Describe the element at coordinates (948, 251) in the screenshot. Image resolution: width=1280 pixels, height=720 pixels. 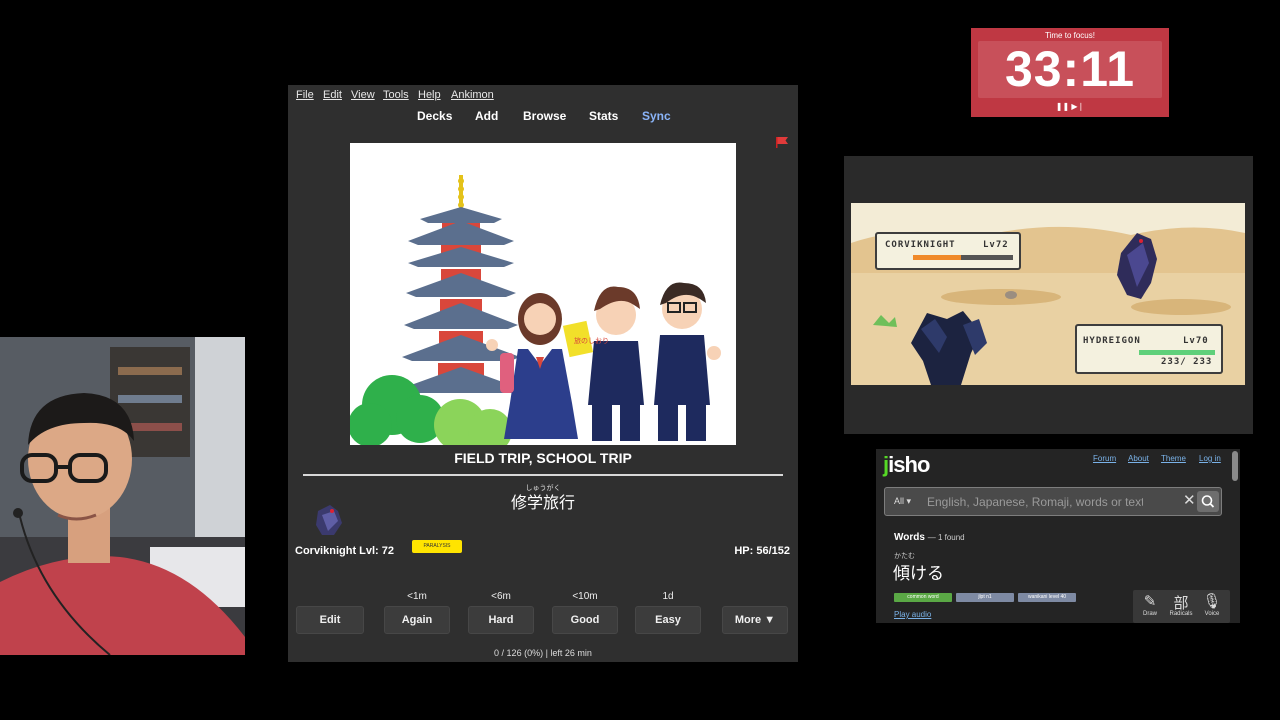
I see `enemy-status-box: CORVIKNIGHT Lv72` at that location.